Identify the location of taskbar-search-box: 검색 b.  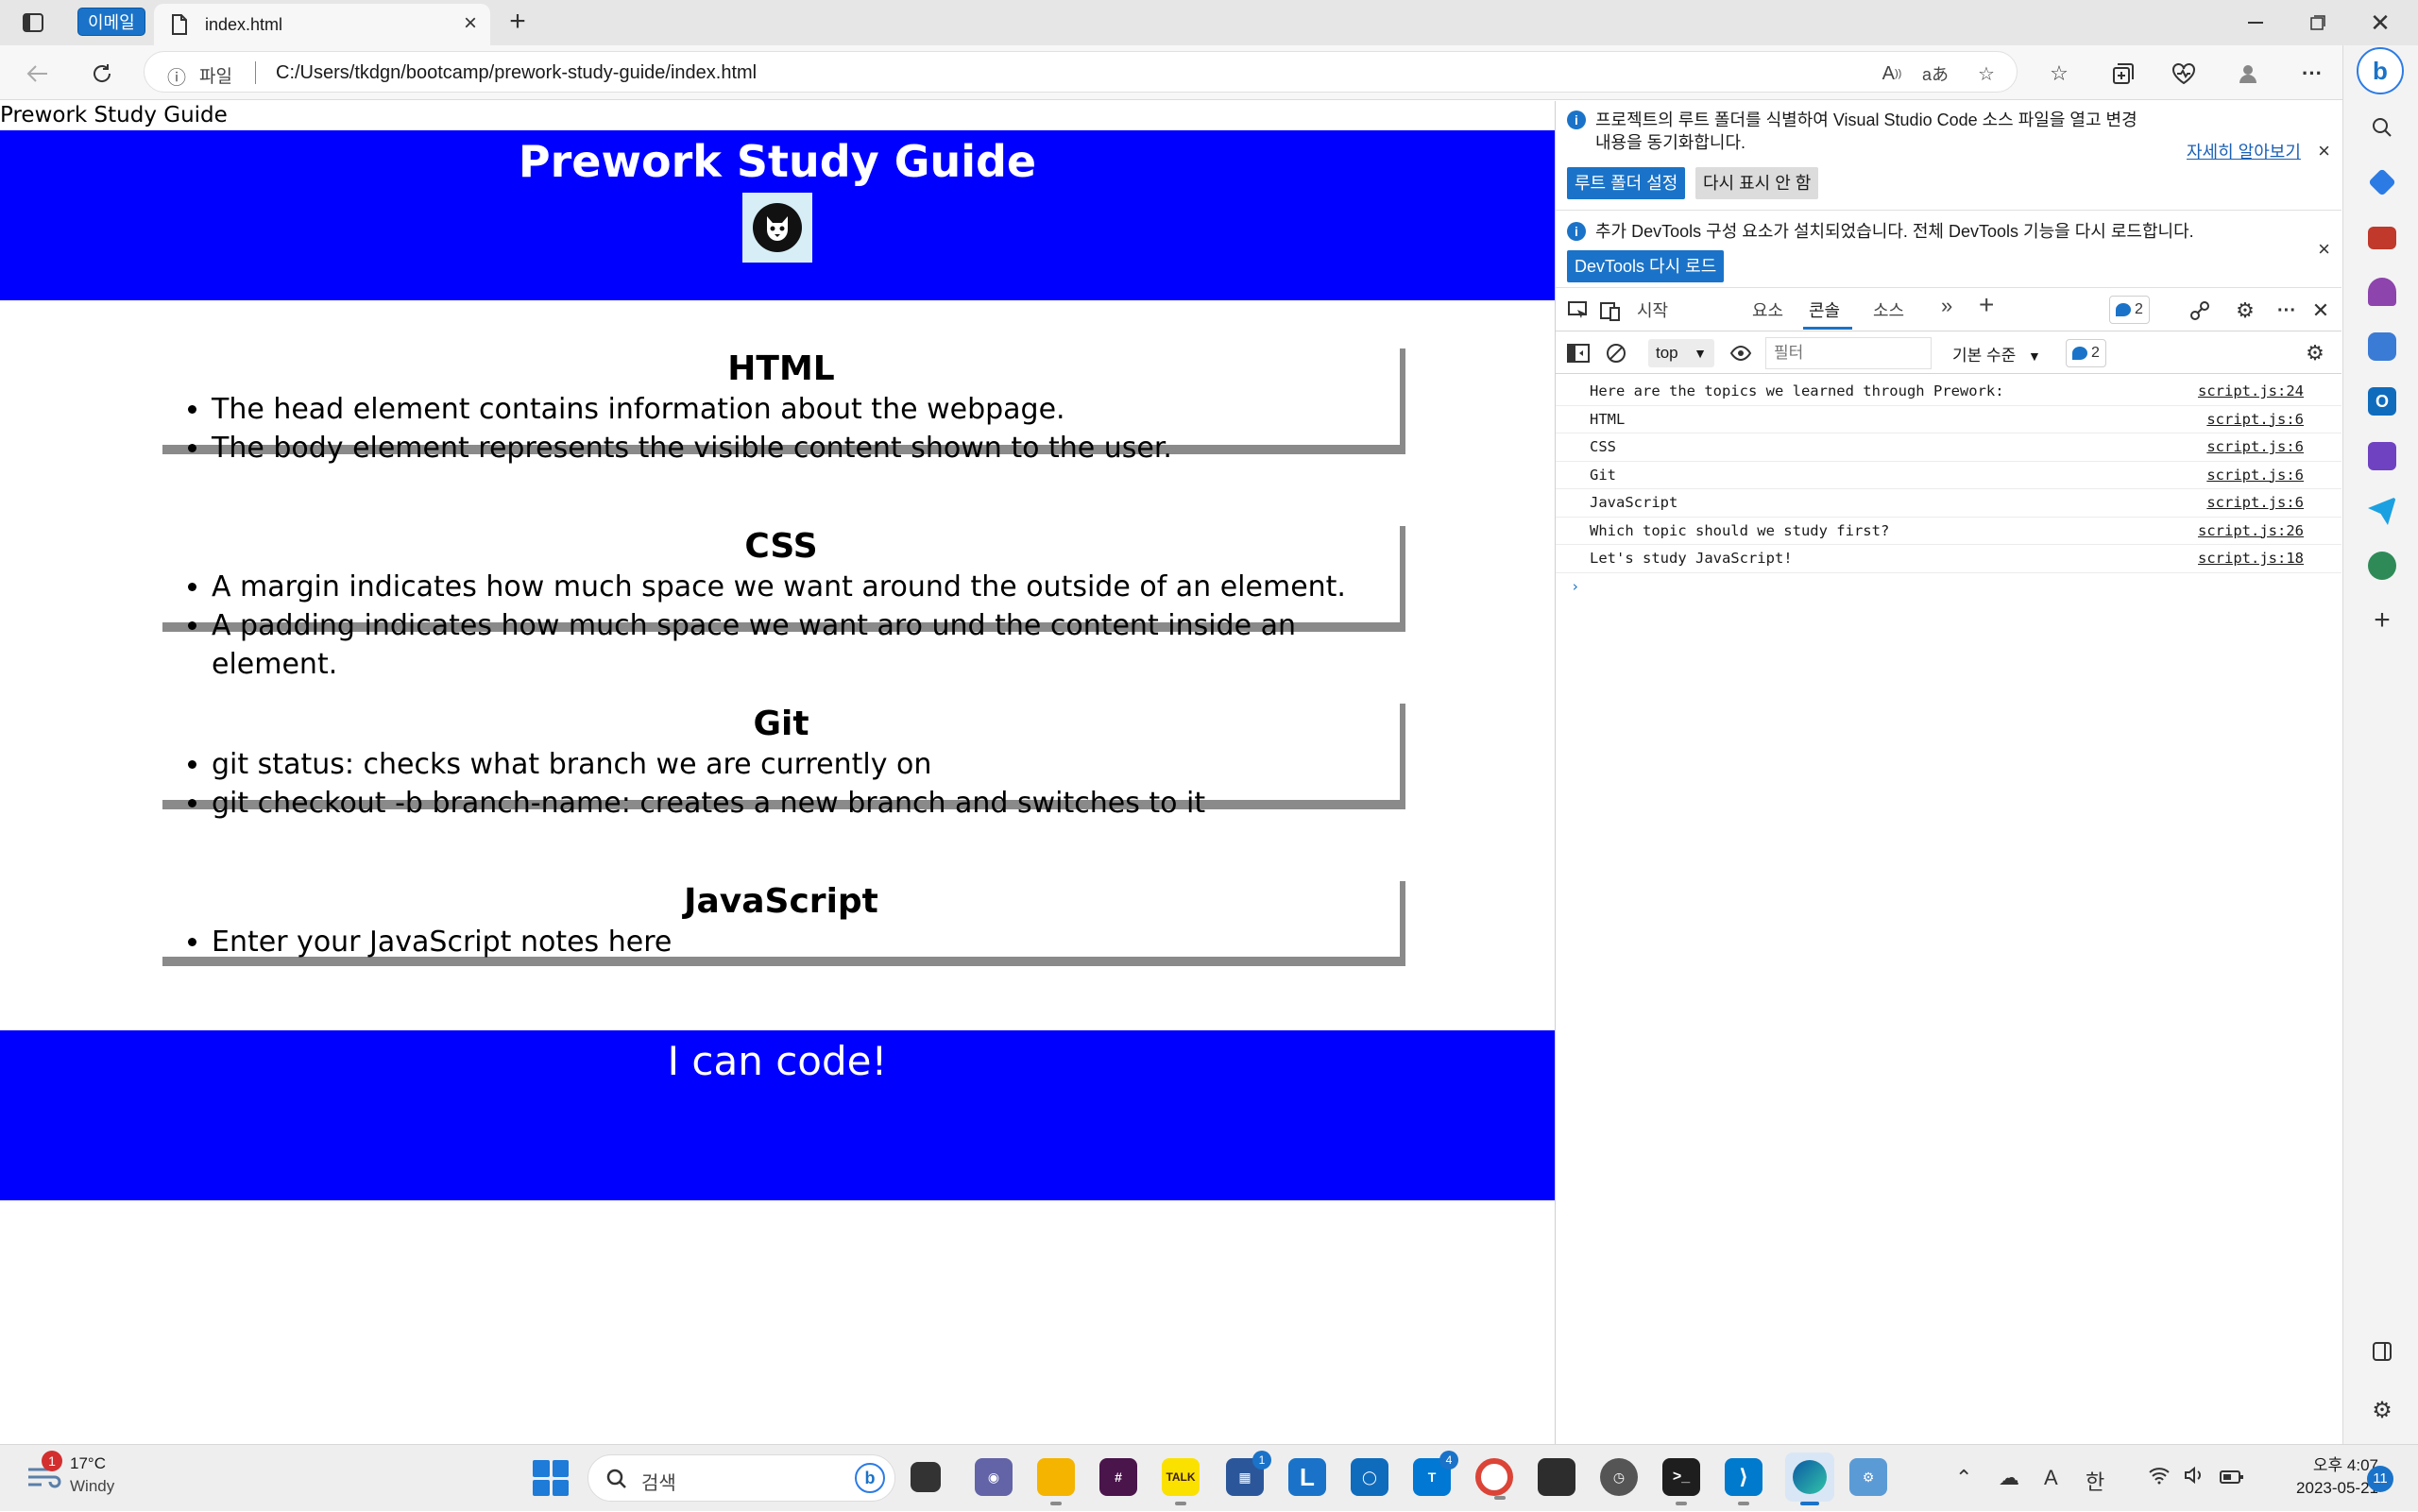
(741, 1478).